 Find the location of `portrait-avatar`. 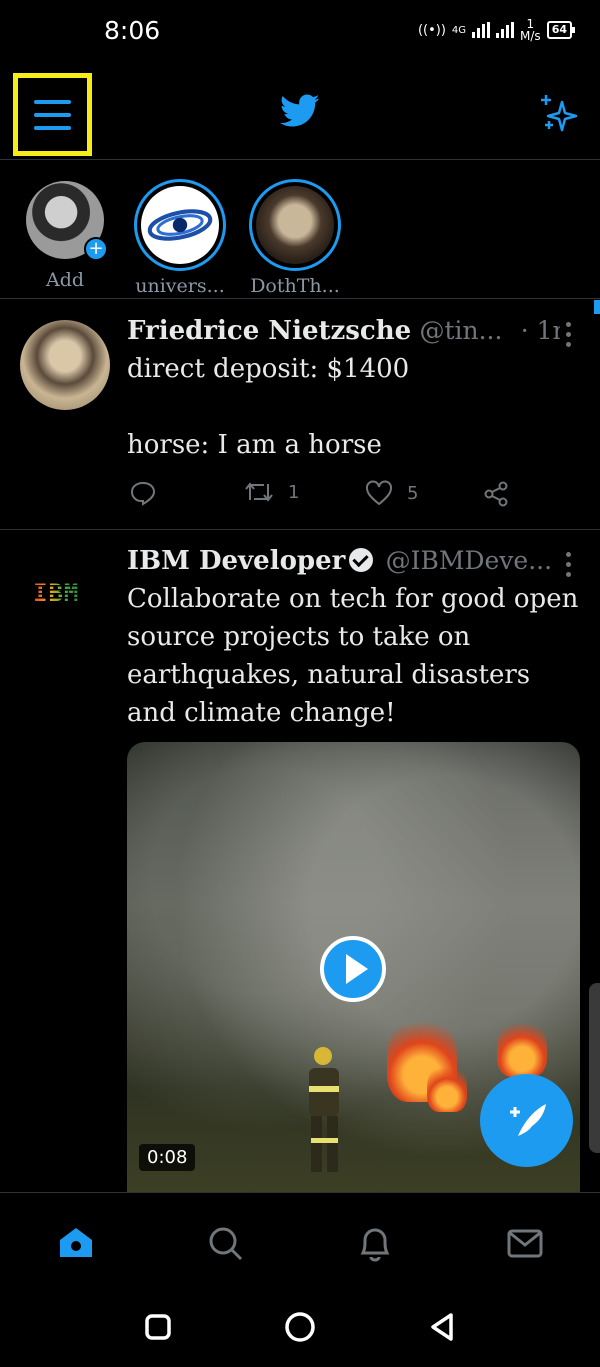

portrait-avatar is located at coordinates (295, 225).